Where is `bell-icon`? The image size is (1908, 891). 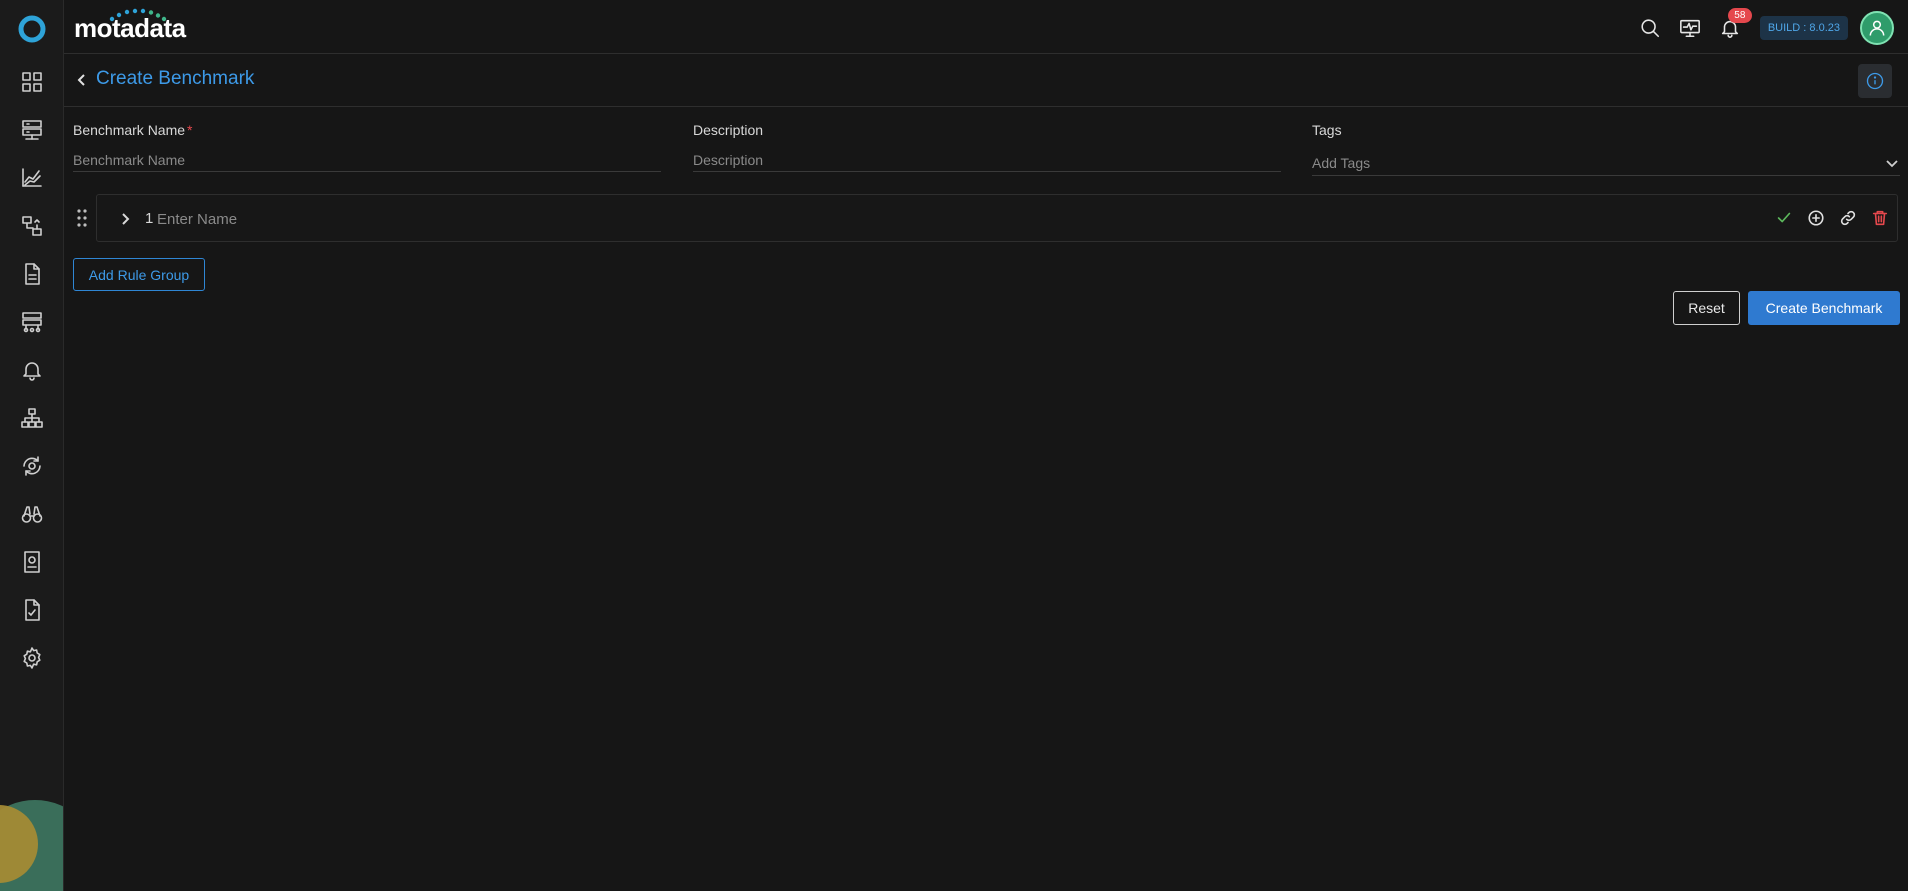
bell-icon is located at coordinates (32, 371).